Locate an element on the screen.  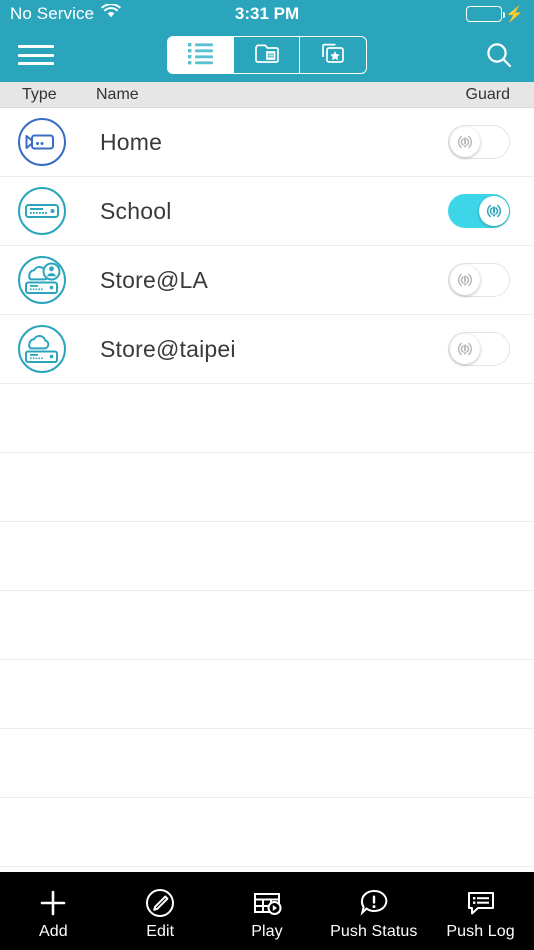
search-icon is located at coordinates (499, 55).